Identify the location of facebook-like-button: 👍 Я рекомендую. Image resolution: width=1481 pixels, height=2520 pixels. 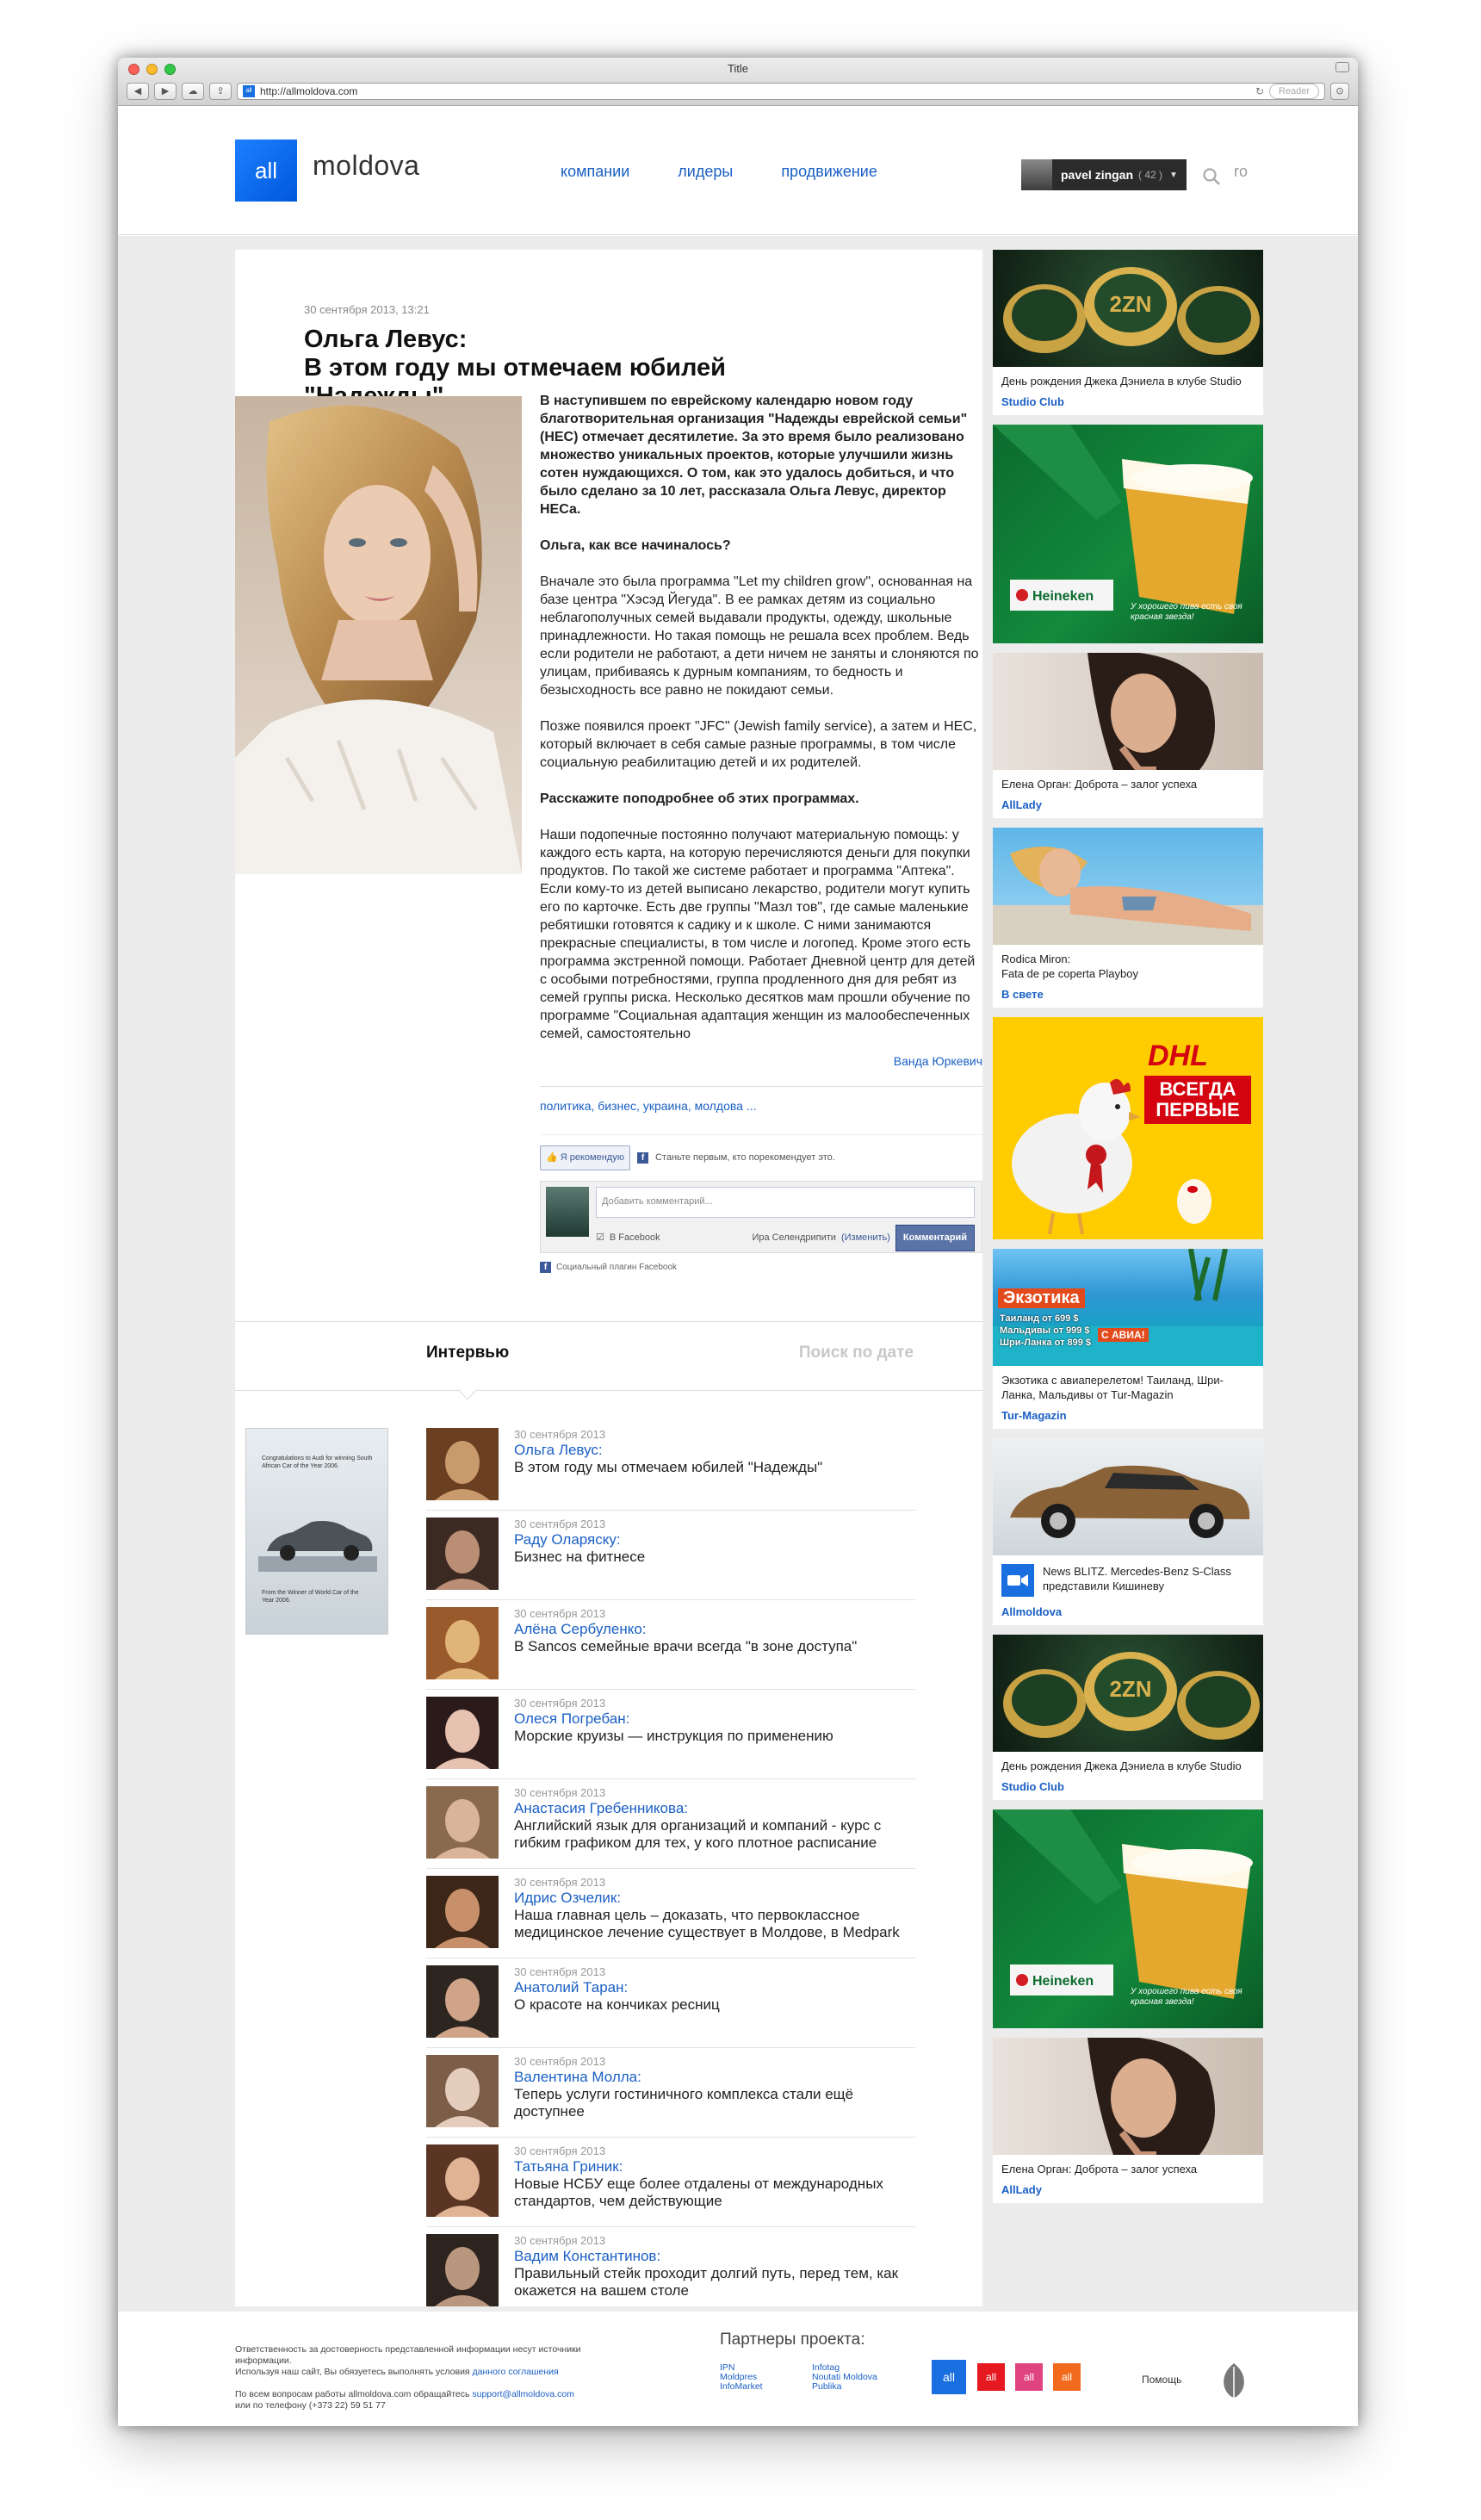
(585, 1158).